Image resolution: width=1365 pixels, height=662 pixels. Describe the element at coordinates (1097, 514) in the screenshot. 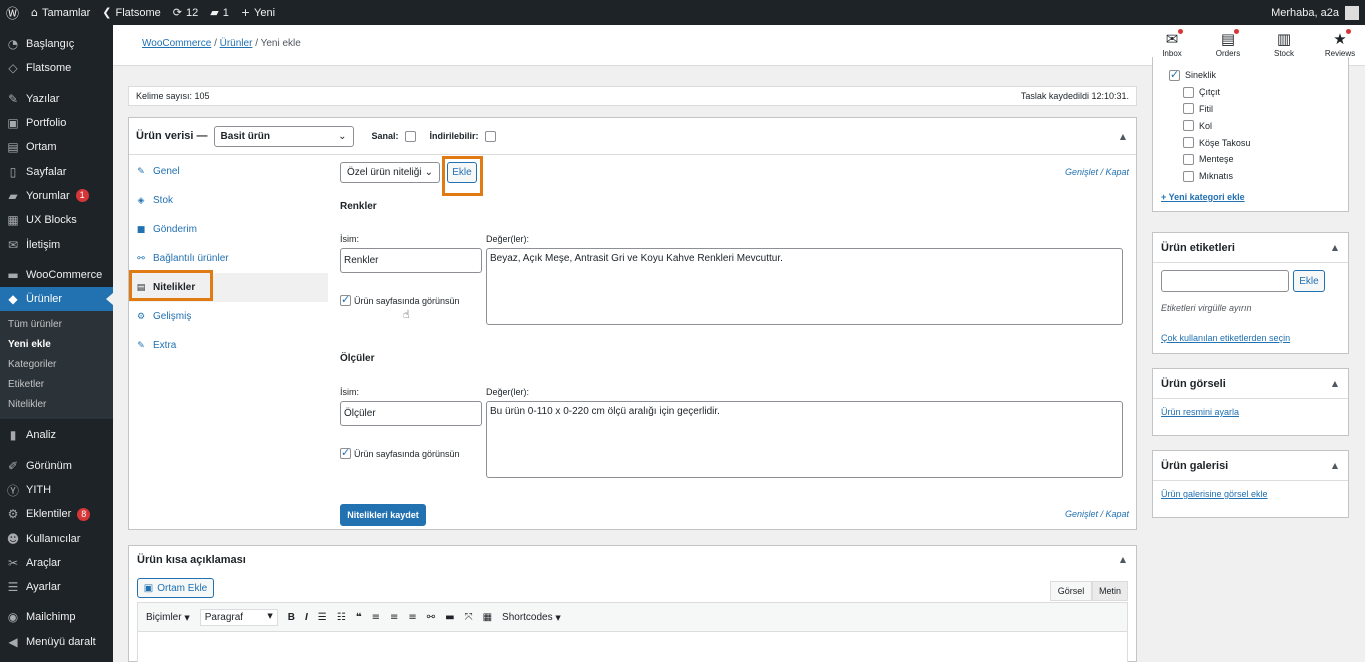

I see `expand-collapse-link-bottom: Genişlet / Kapat` at that location.